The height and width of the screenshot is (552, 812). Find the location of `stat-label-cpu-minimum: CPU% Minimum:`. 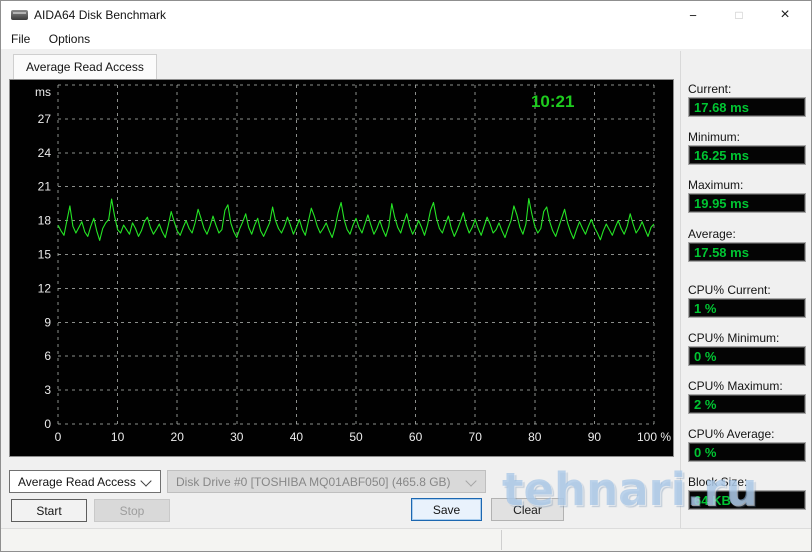

stat-label-cpu-minimum: CPU% Minimum: is located at coordinates (734, 338).